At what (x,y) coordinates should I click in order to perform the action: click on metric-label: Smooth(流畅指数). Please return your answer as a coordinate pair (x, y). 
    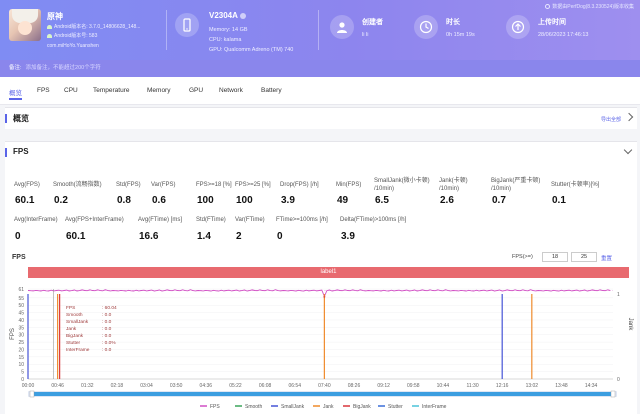
    Looking at the image, I should click on (77, 185).